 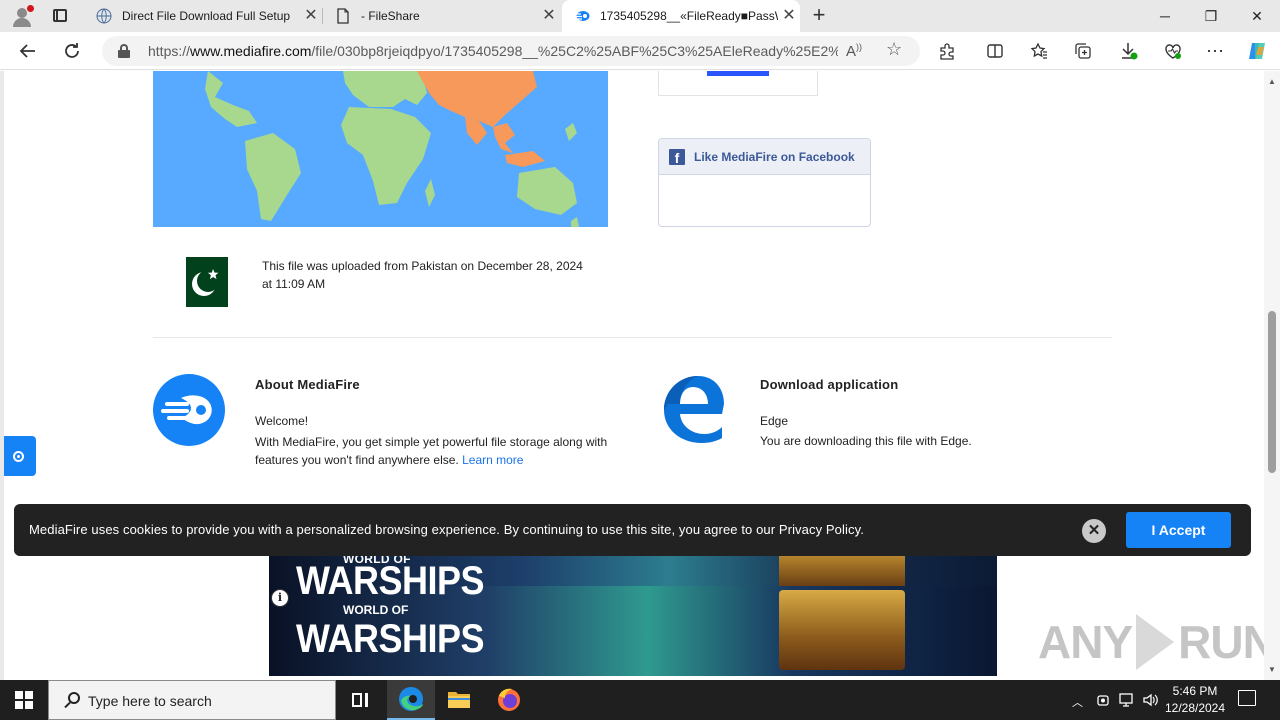 I want to click on taskbar-search-box: Type here to search, so click(x=192, y=700).